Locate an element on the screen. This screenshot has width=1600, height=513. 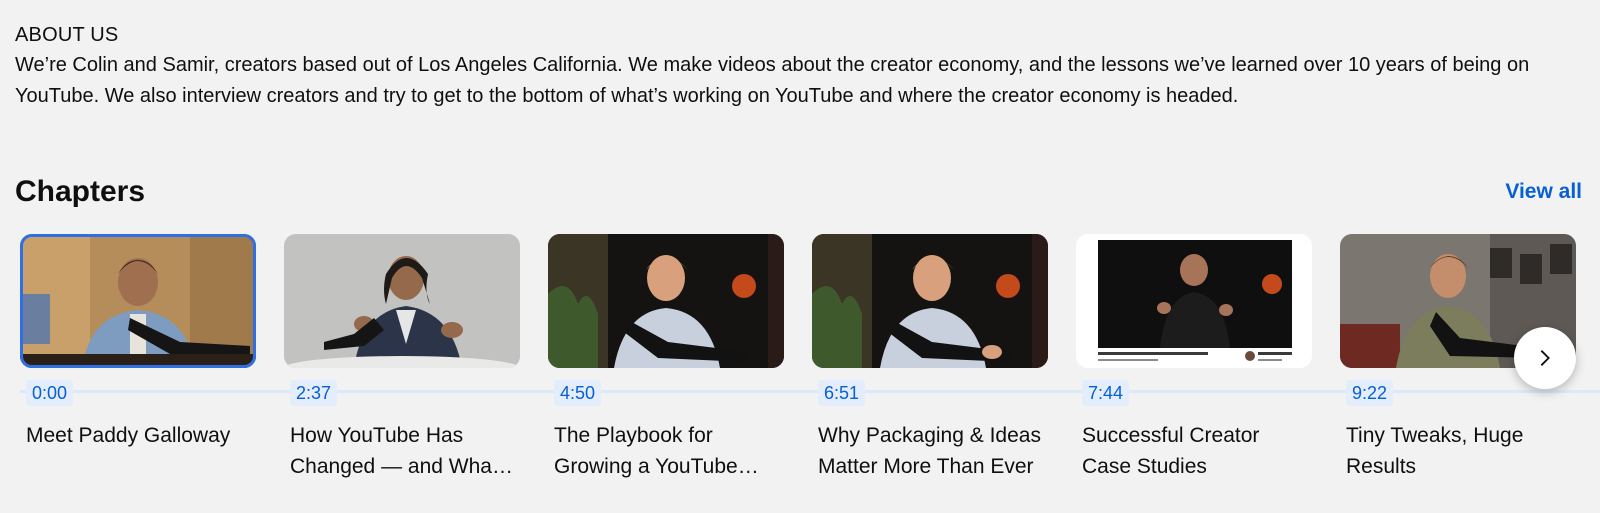
next-chapters-button is located at coordinates (1545, 358).